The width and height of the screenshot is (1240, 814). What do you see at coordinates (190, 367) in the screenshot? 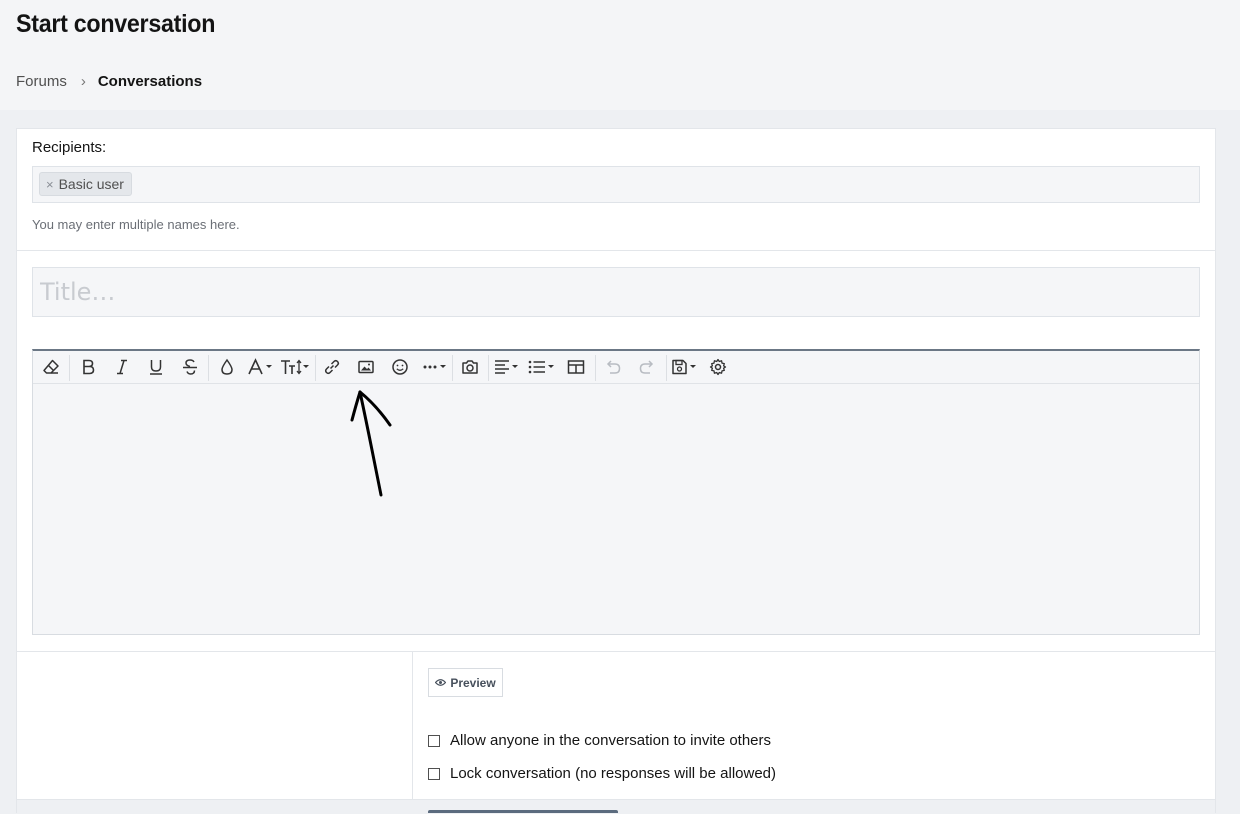
I see `strikethrough-icon` at bounding box center [190, 367].